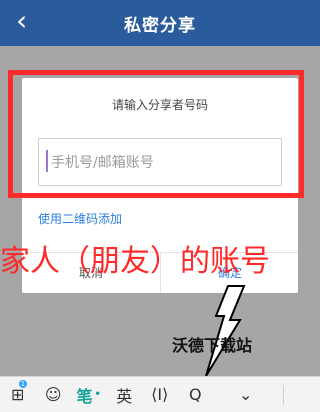  Describe the element at coordinates (225, 331) in the screenshot. I see `pointer-arrow-icon` at that location.